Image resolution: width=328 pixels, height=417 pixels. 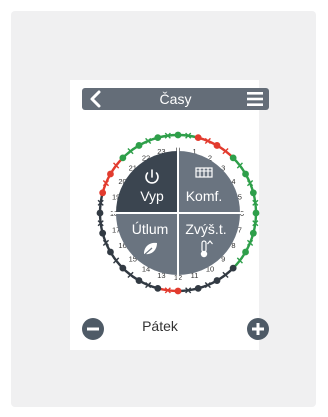 What do you see at coordinates (160, 326) in the screenshot?
I see `day-label: Pátek` at bounding box center [160, 326].